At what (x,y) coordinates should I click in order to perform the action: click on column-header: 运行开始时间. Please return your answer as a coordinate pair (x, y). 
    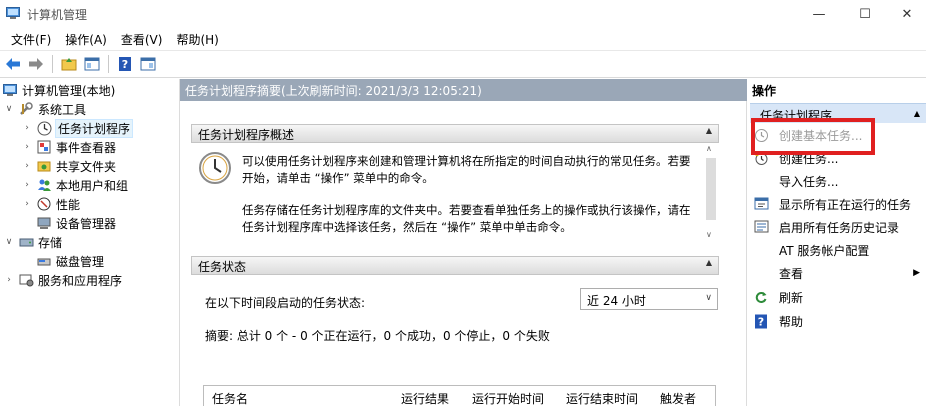
    Looking at the image, I should click on (508, 398).